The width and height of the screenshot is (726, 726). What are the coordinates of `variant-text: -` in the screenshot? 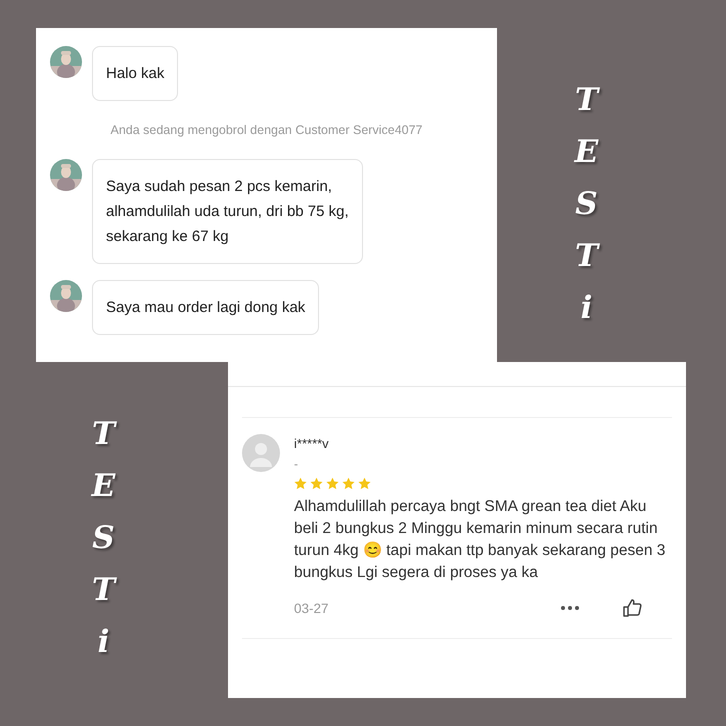 It's located at (296, 464).